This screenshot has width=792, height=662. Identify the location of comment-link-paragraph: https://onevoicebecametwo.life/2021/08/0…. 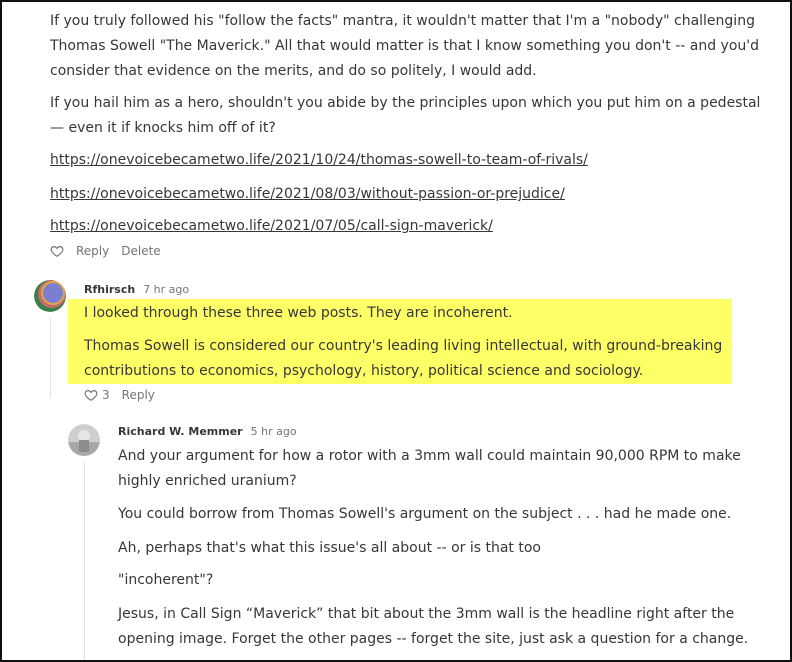
(307, 194).